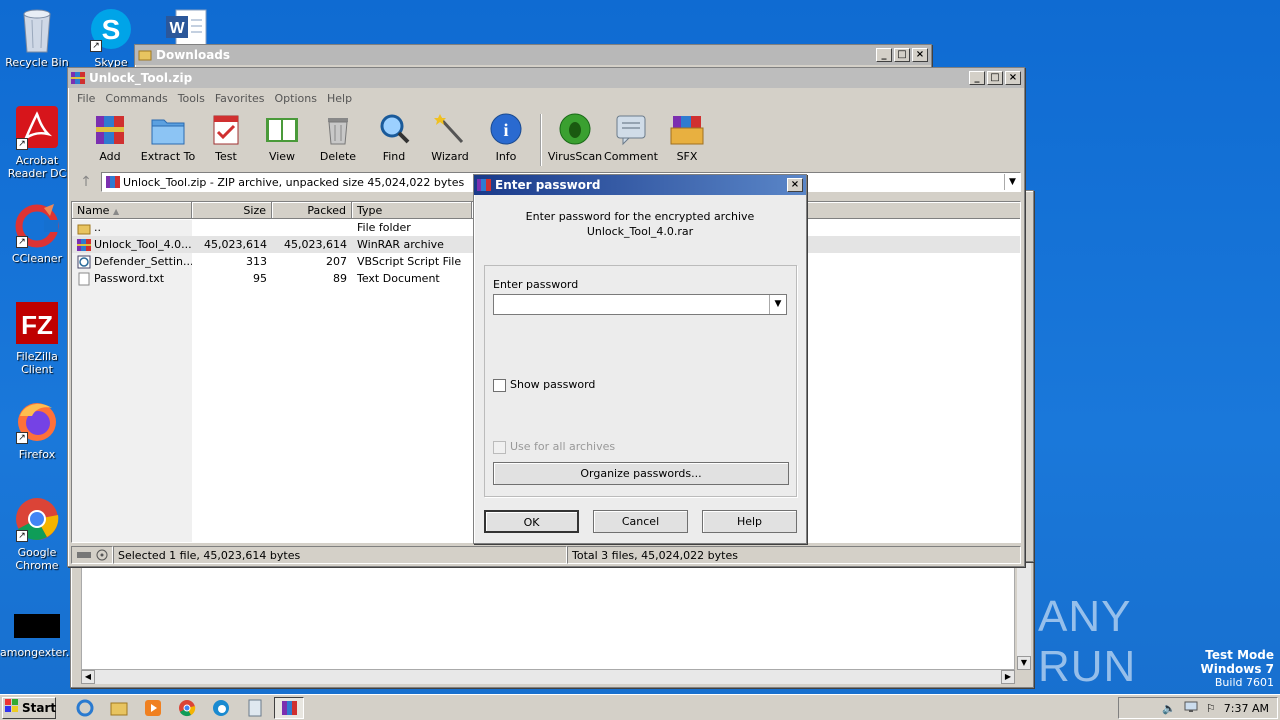  What do you see at coordinates (191, 98) in the screenshot?
I see `menu-tools: Tools` at bounding box center [191, 98].